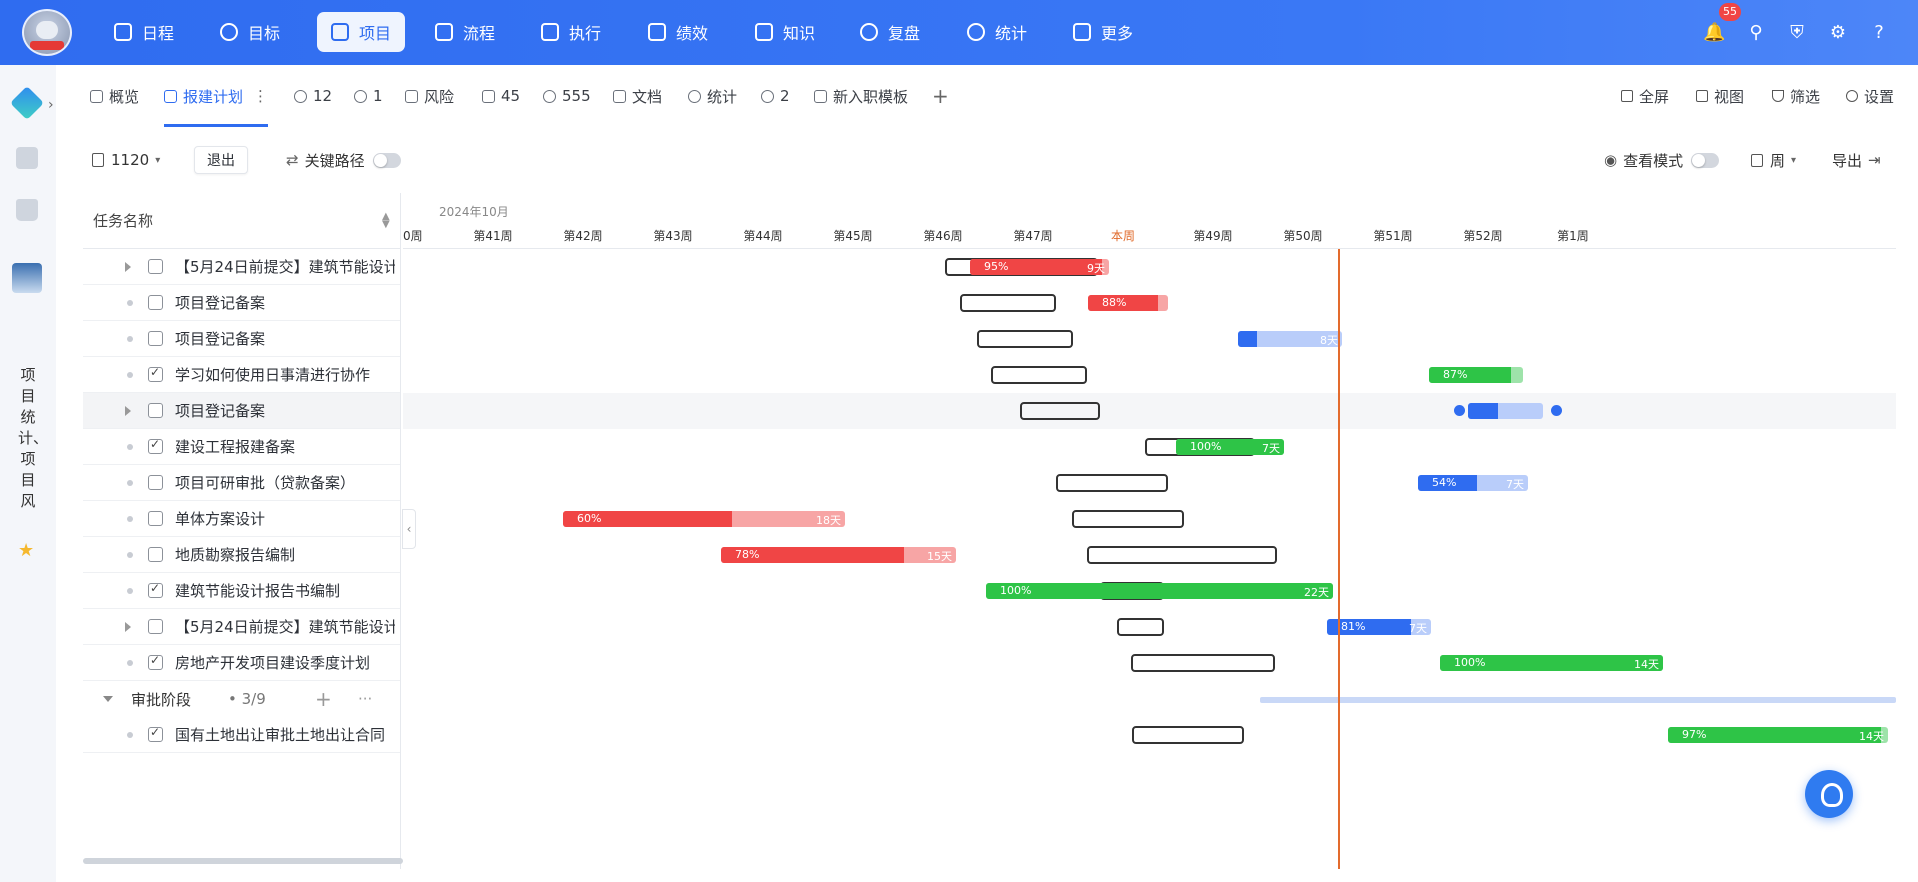  Describe the element at coordinates (1551, 663) in the screenshot. I see `task-bar: 100% 14天` at that location.